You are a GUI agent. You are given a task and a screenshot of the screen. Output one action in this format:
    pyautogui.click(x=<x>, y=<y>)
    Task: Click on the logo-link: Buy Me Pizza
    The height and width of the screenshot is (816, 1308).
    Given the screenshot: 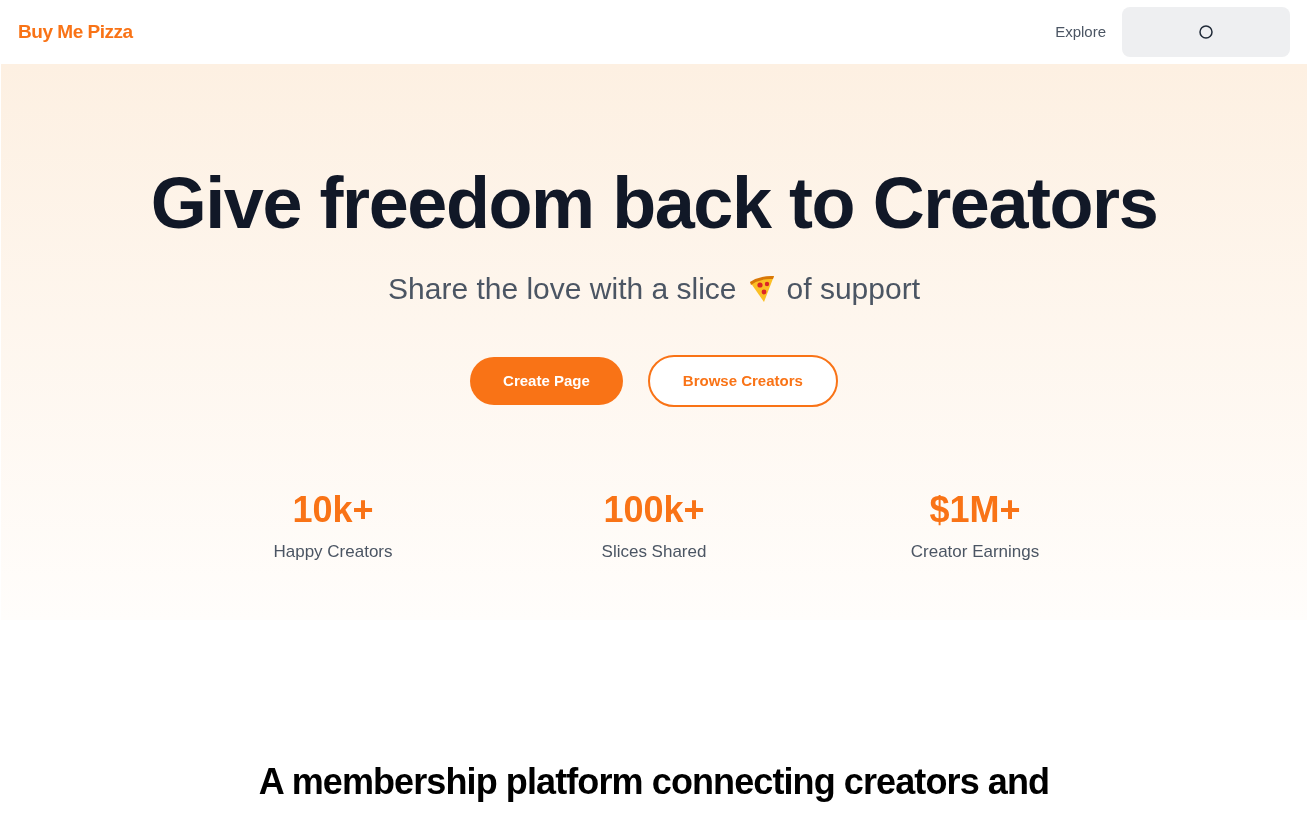 What is the action you would take?
    pyautogui.click(x=75, y=32)
    